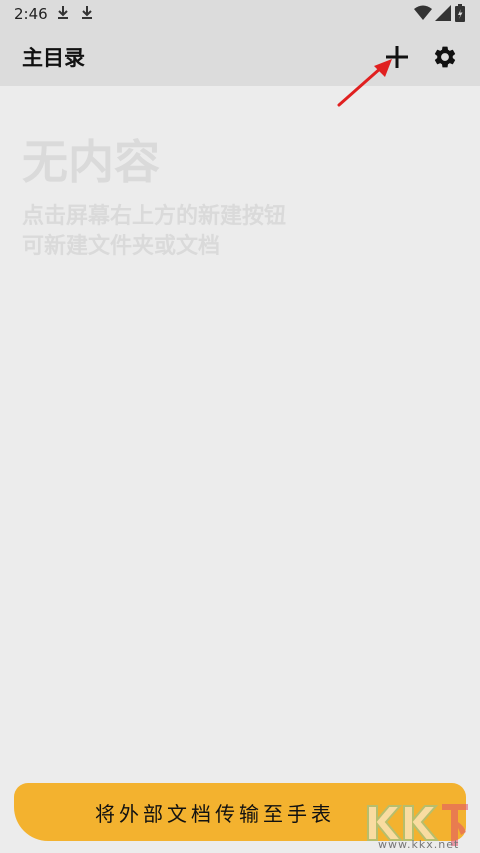 The height and width of the screenshot is (853, 480). I want to click on page-title: 主目录, so click(53, 58).